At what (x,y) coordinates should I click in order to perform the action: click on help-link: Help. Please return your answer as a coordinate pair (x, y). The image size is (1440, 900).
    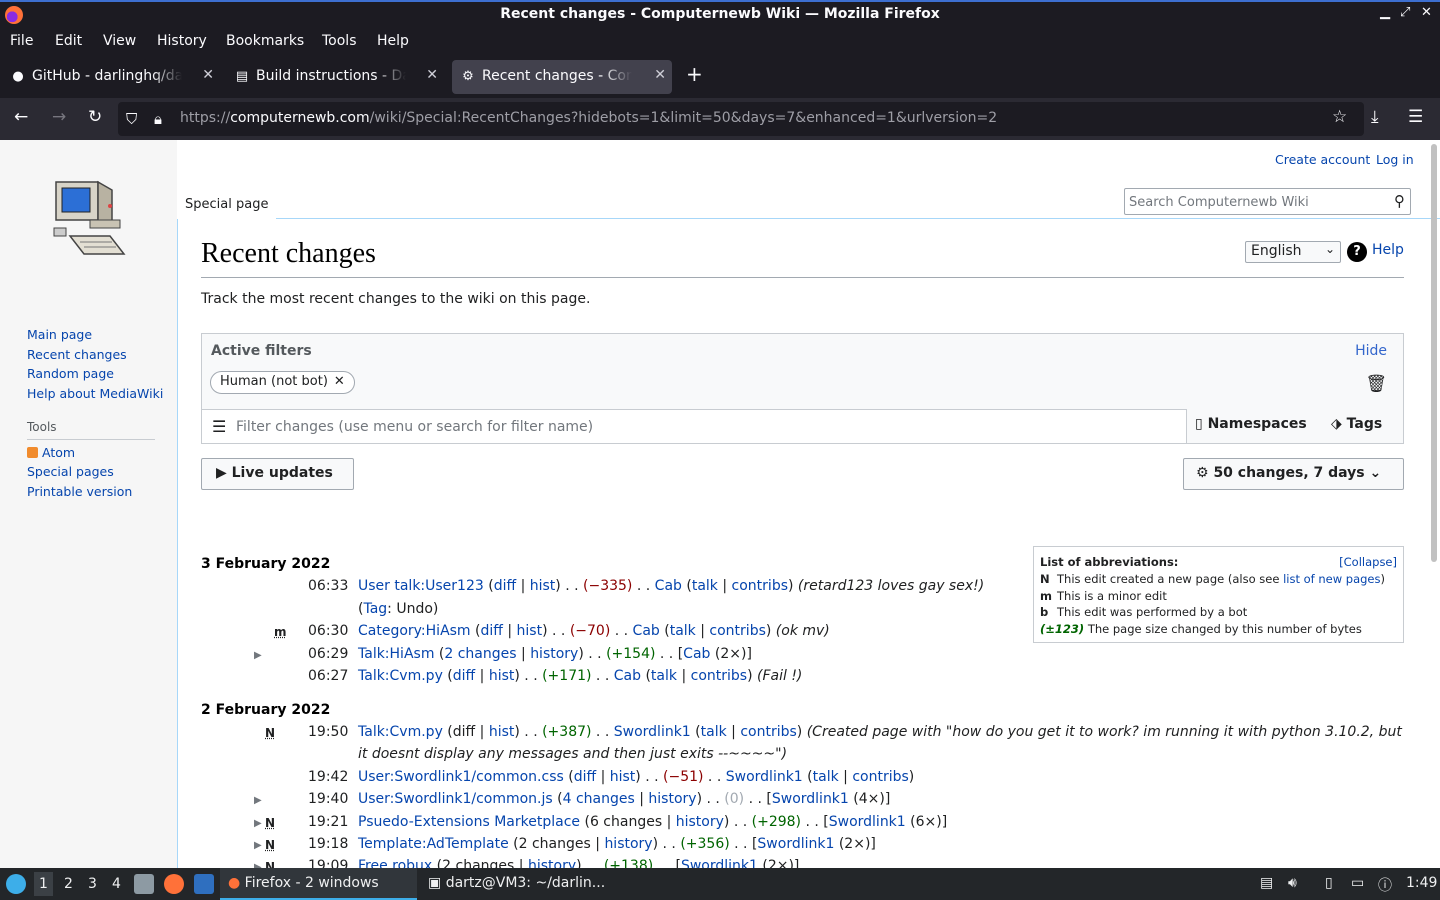
    Looking at the image, I should click on (1388, 250).